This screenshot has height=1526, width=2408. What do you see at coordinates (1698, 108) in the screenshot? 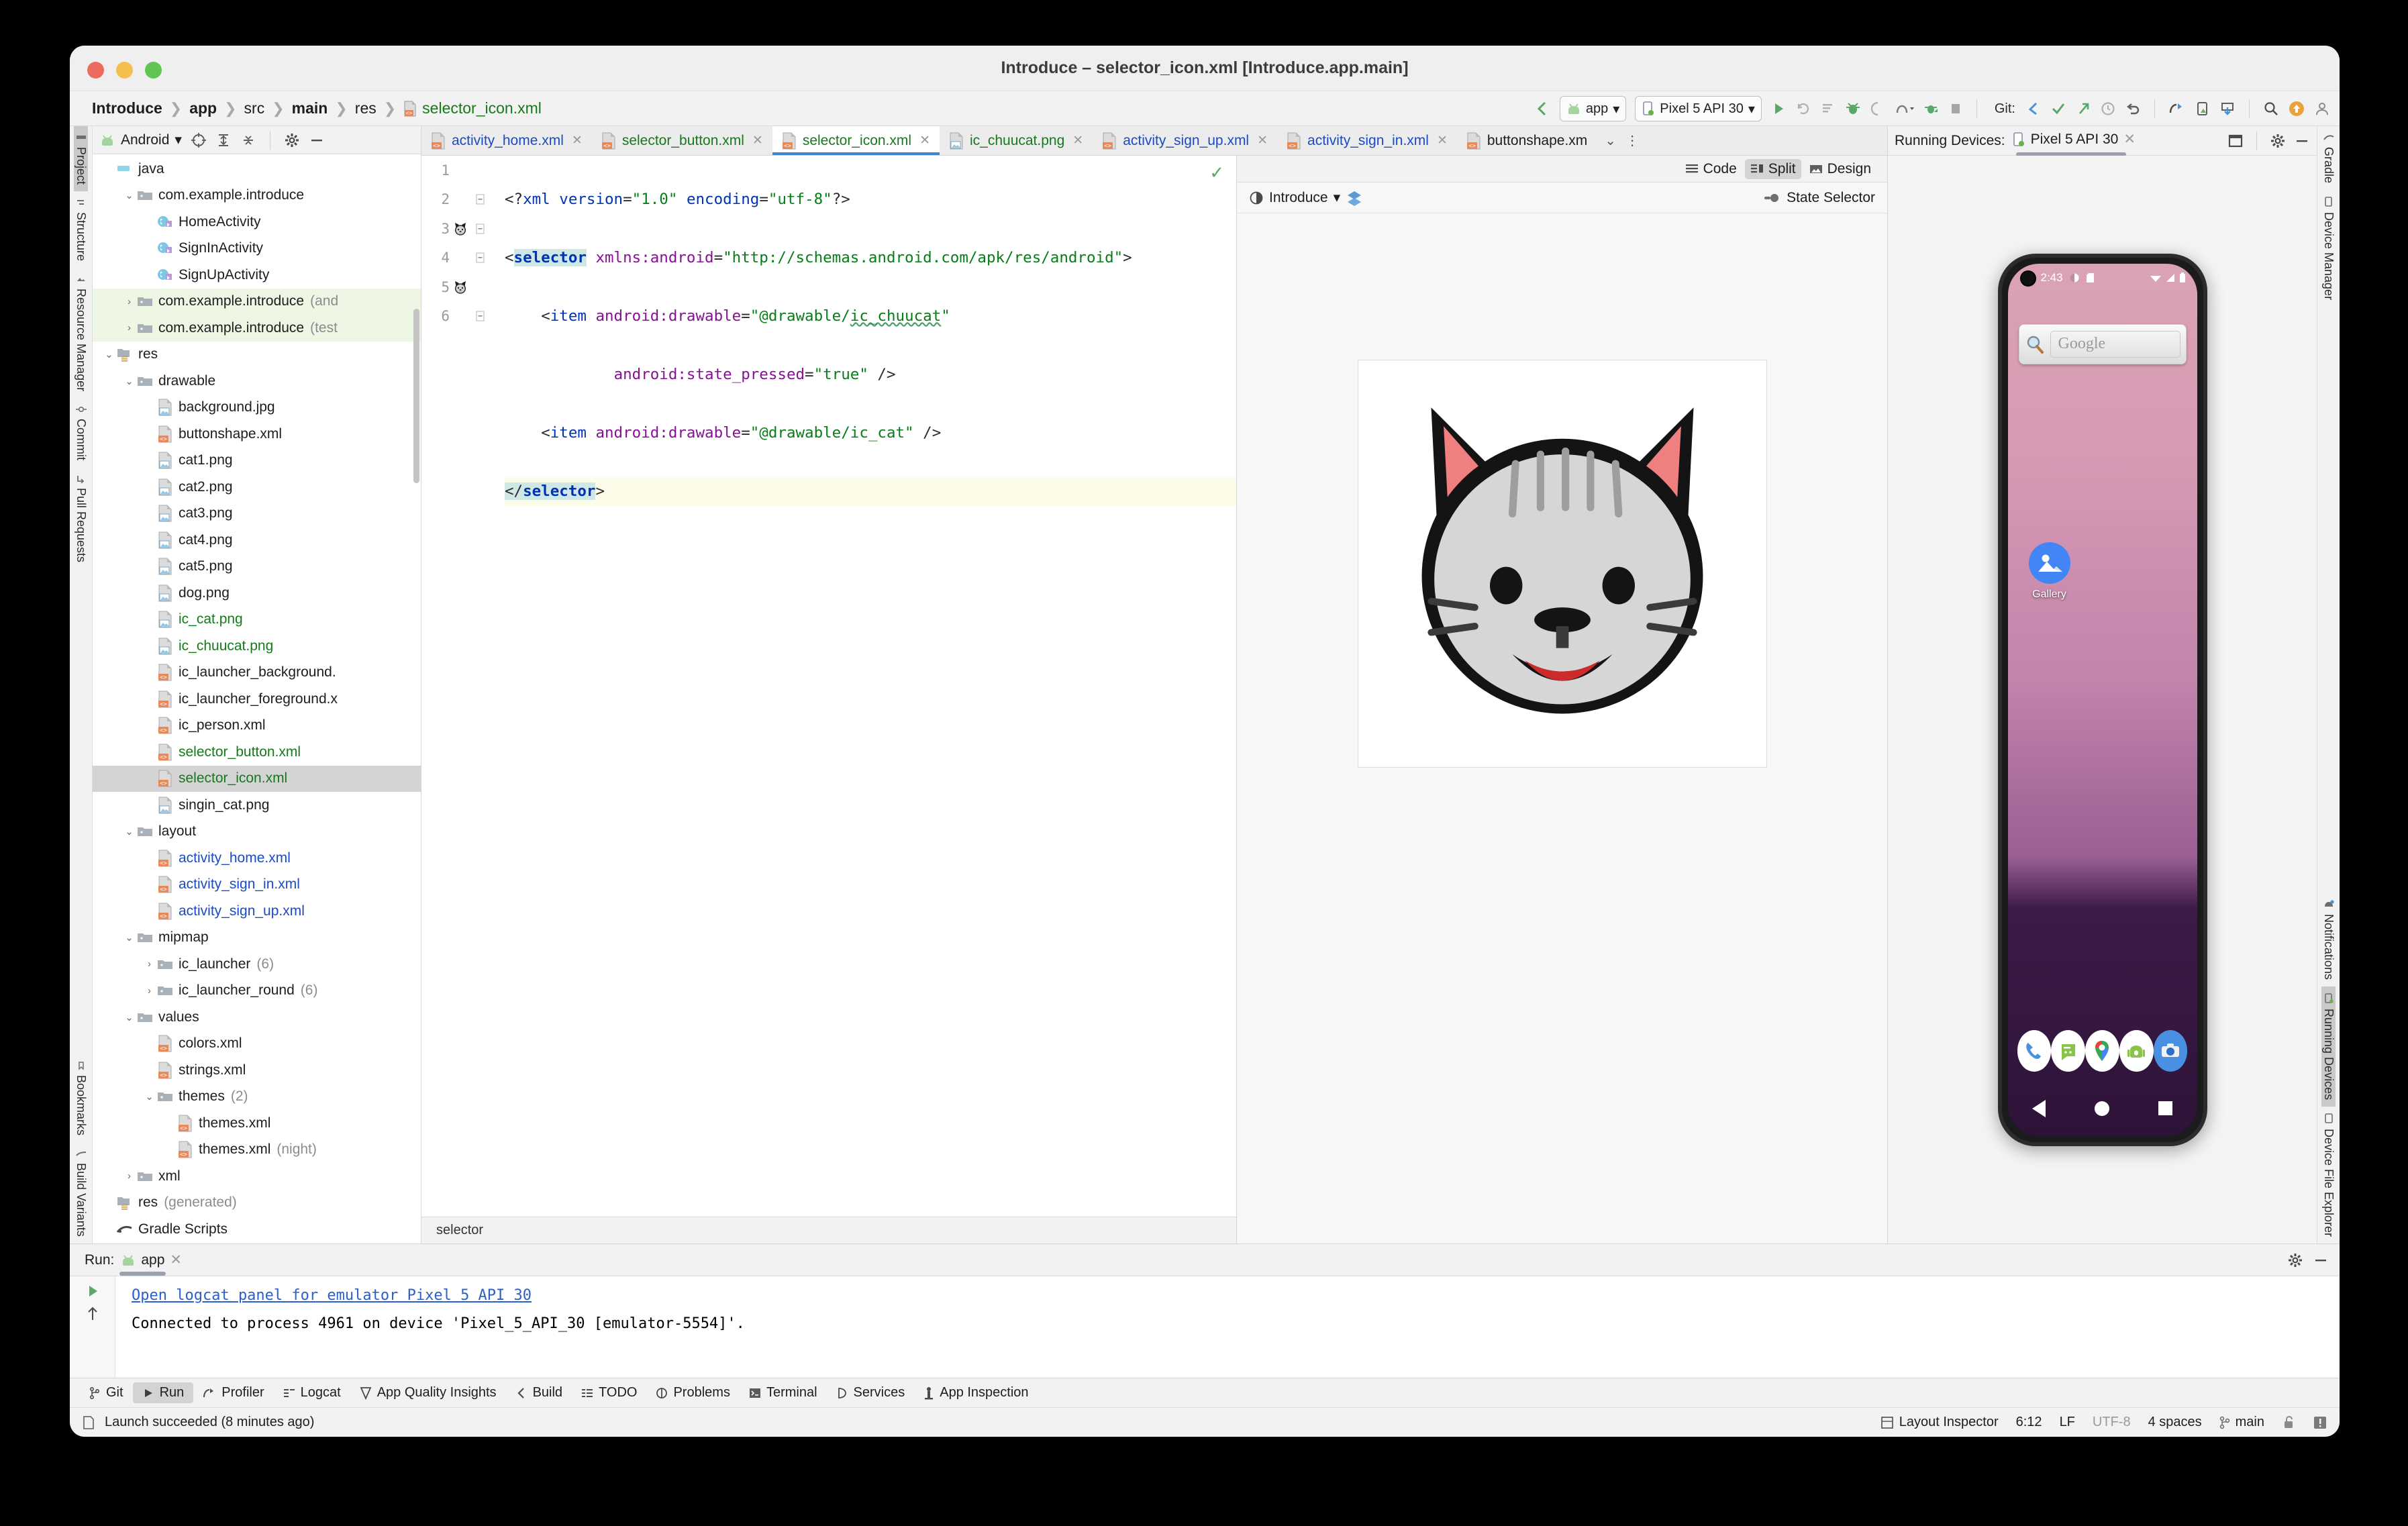
I see `device-selector: Pixel 5 API 30 ▾` at bounding box center [1698, 108].